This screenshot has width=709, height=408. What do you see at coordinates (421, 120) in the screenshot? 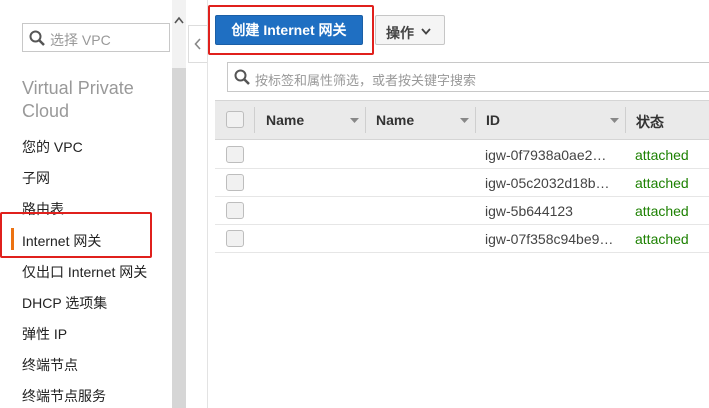
I see `column-header-name-2: Name` at bounding box center [421, 120].